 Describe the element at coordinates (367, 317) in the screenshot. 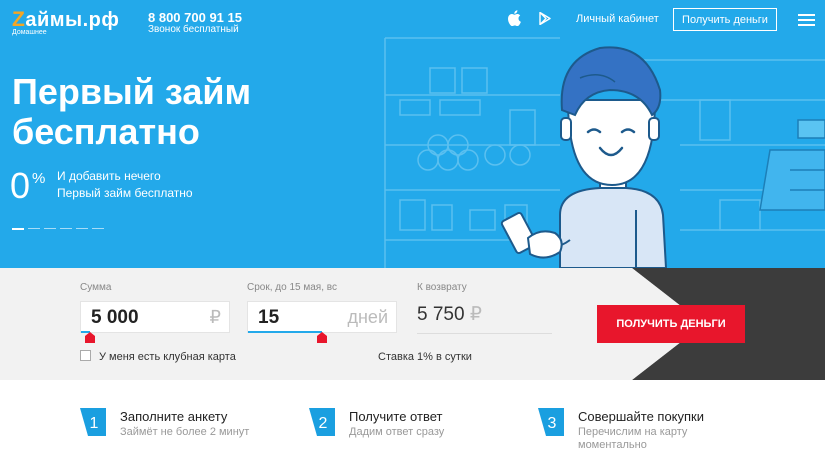

I see `days-unit: дней` at that location.